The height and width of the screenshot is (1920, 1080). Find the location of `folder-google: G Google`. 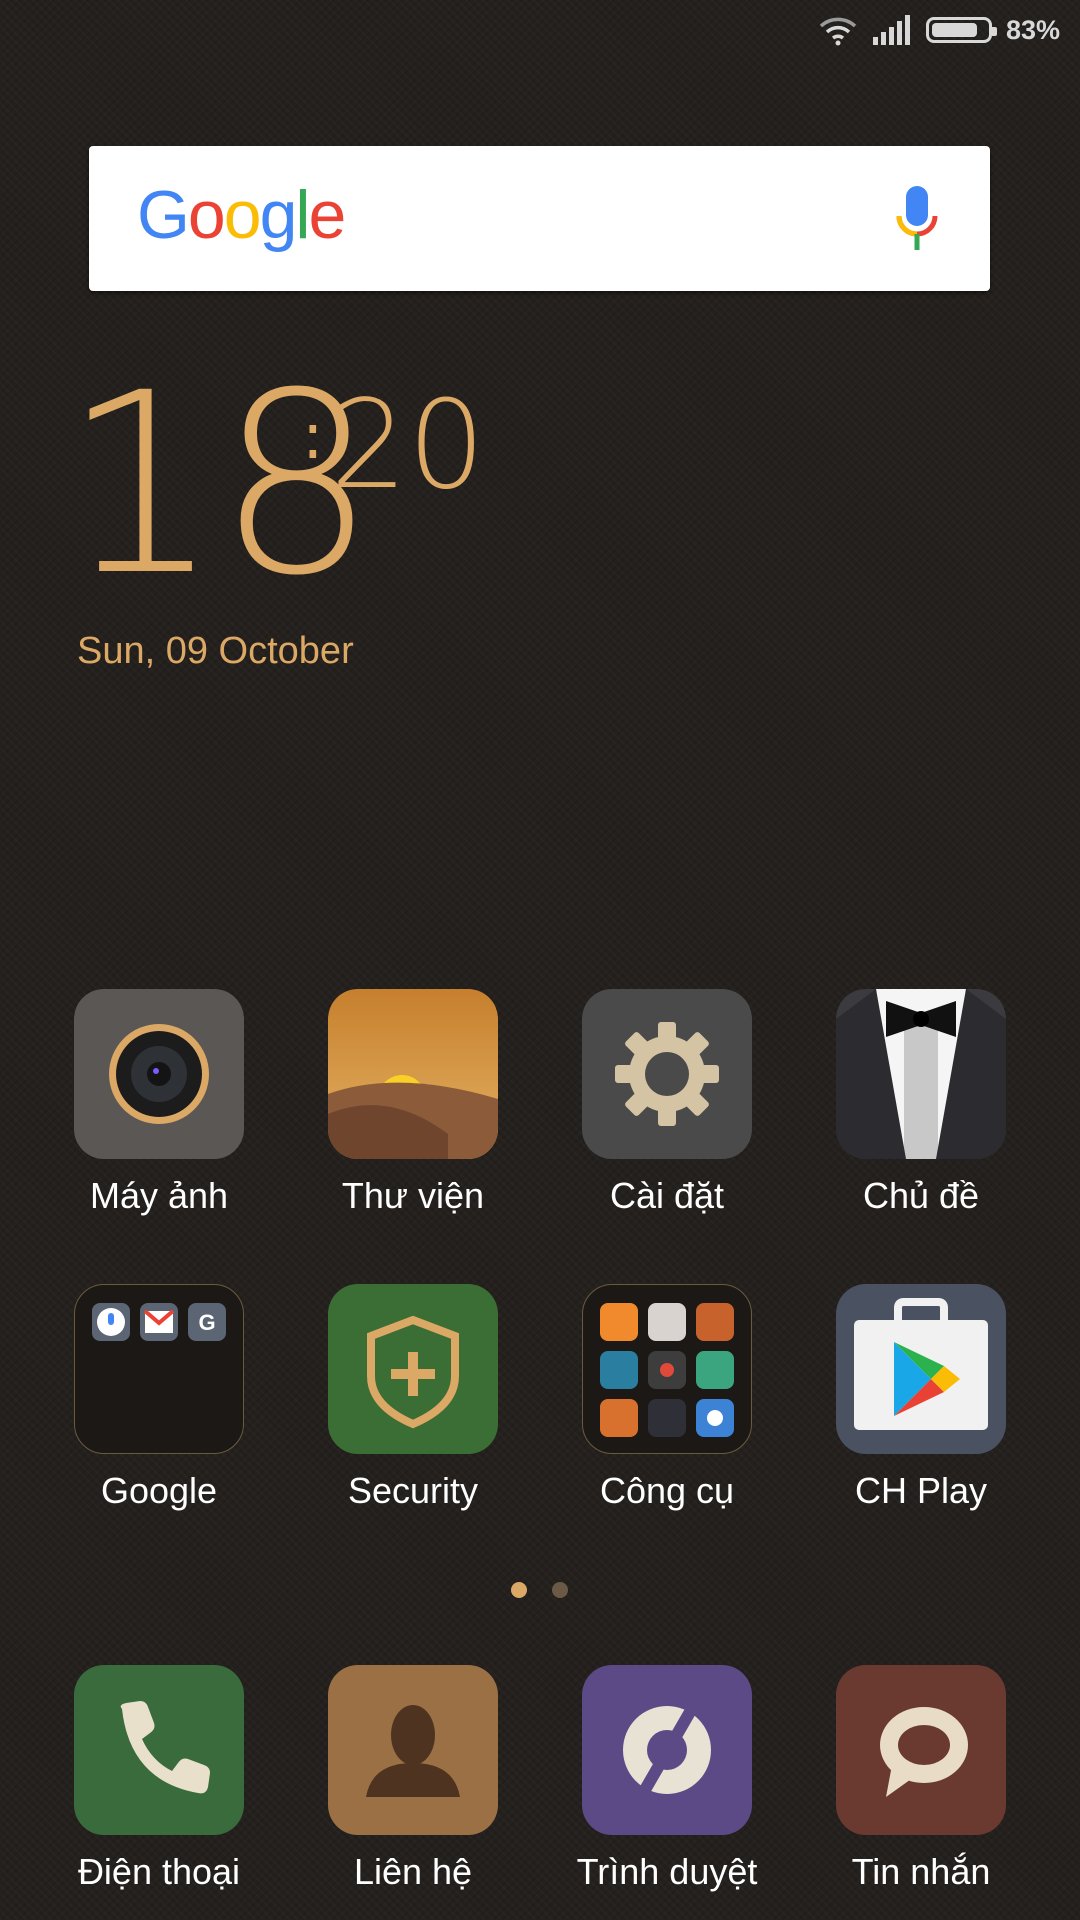

folder-google: G Google is located at coordinates (159, 1398).